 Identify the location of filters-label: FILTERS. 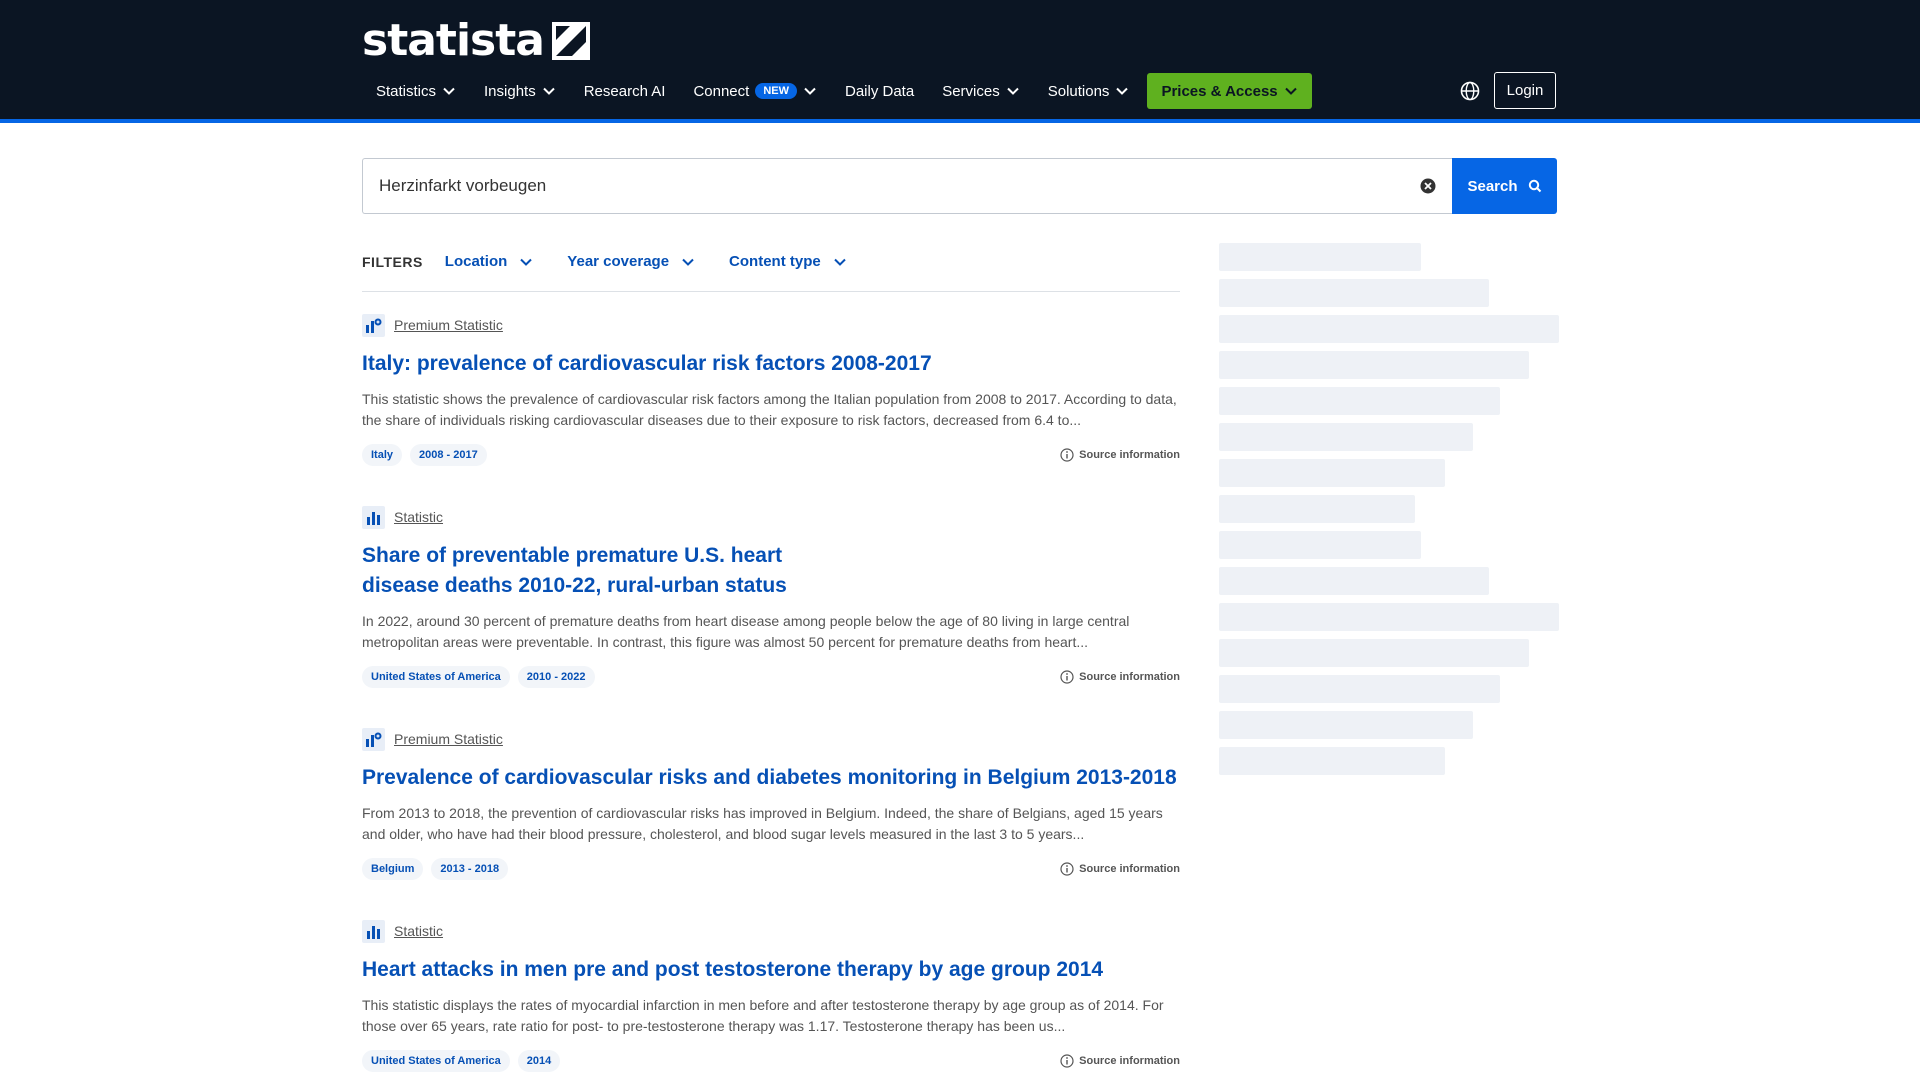
(392, 261).